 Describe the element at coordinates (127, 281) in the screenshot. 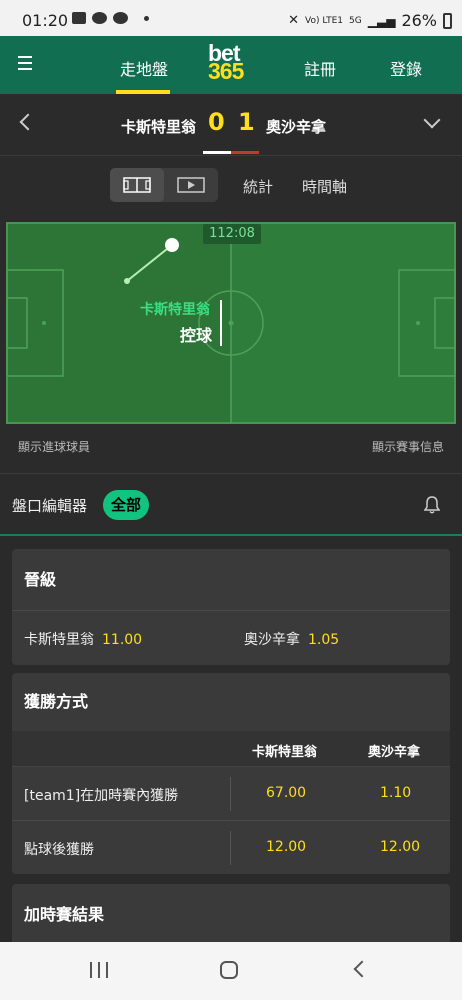

I see `ball-trail-start` at that location.